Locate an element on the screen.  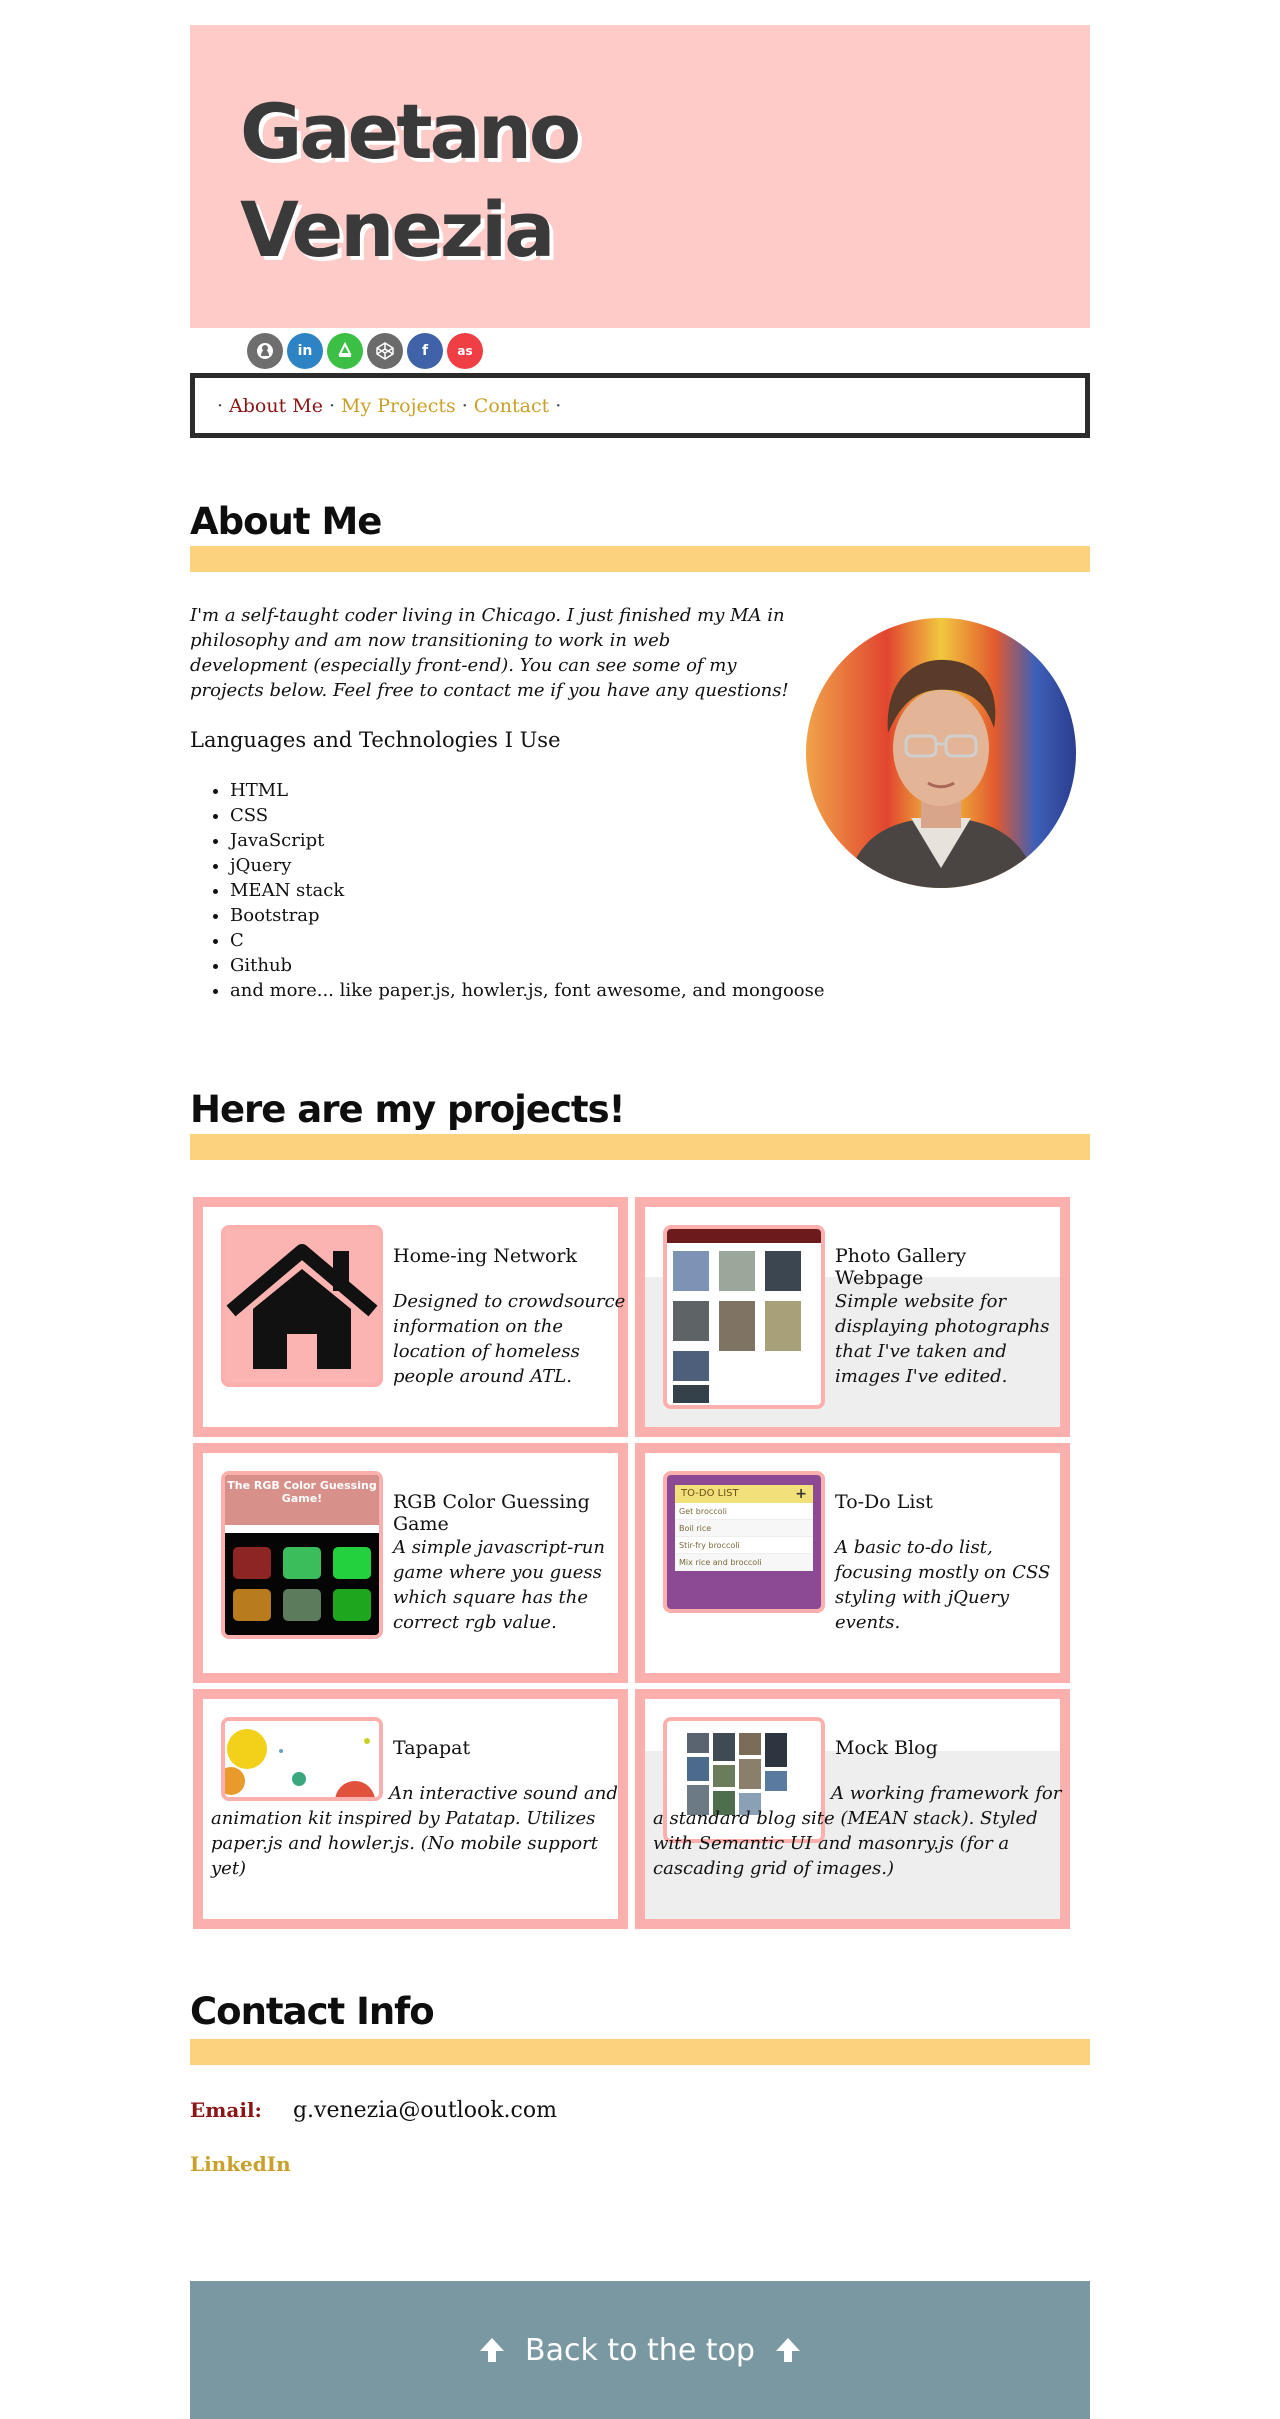
list-item: HTML is located at coordinates (527, 790).